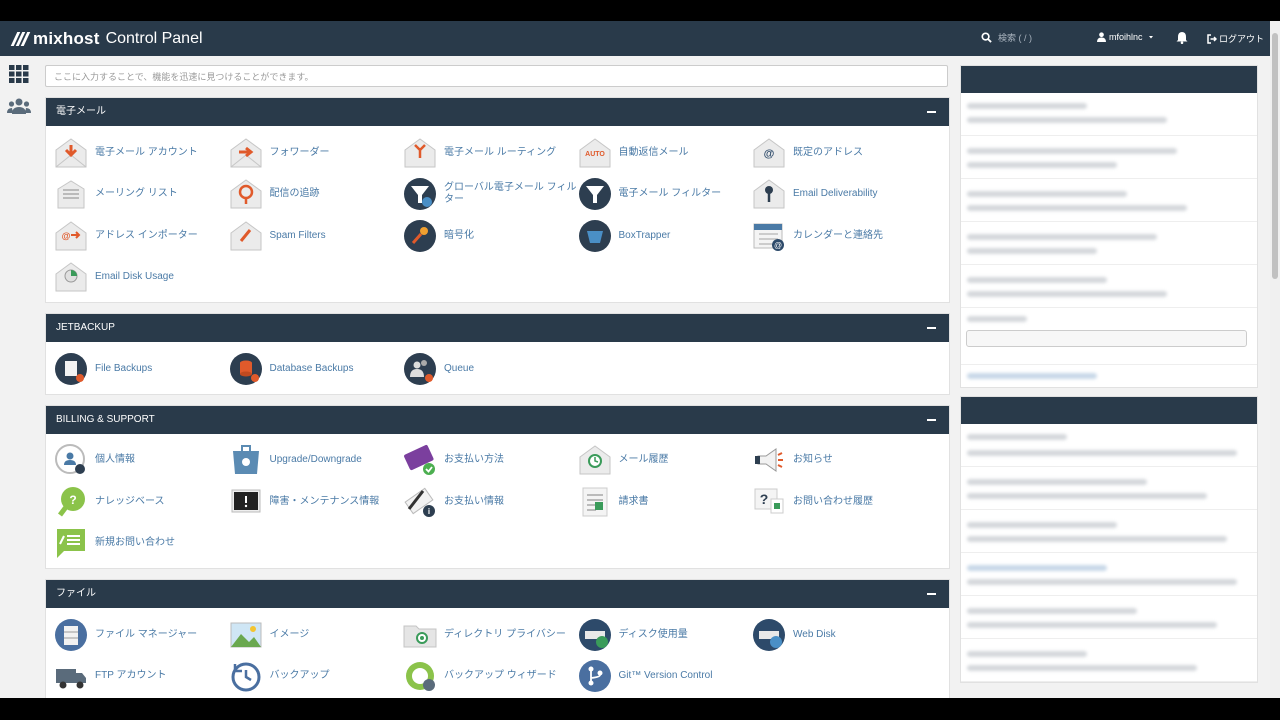 Image resolution: width=1280 pixels, height=720 pixels. What do you see at coordinates (420, 460) in the screenshot?
I see `credit-card-check-icon` at bounding box center [420, 460].